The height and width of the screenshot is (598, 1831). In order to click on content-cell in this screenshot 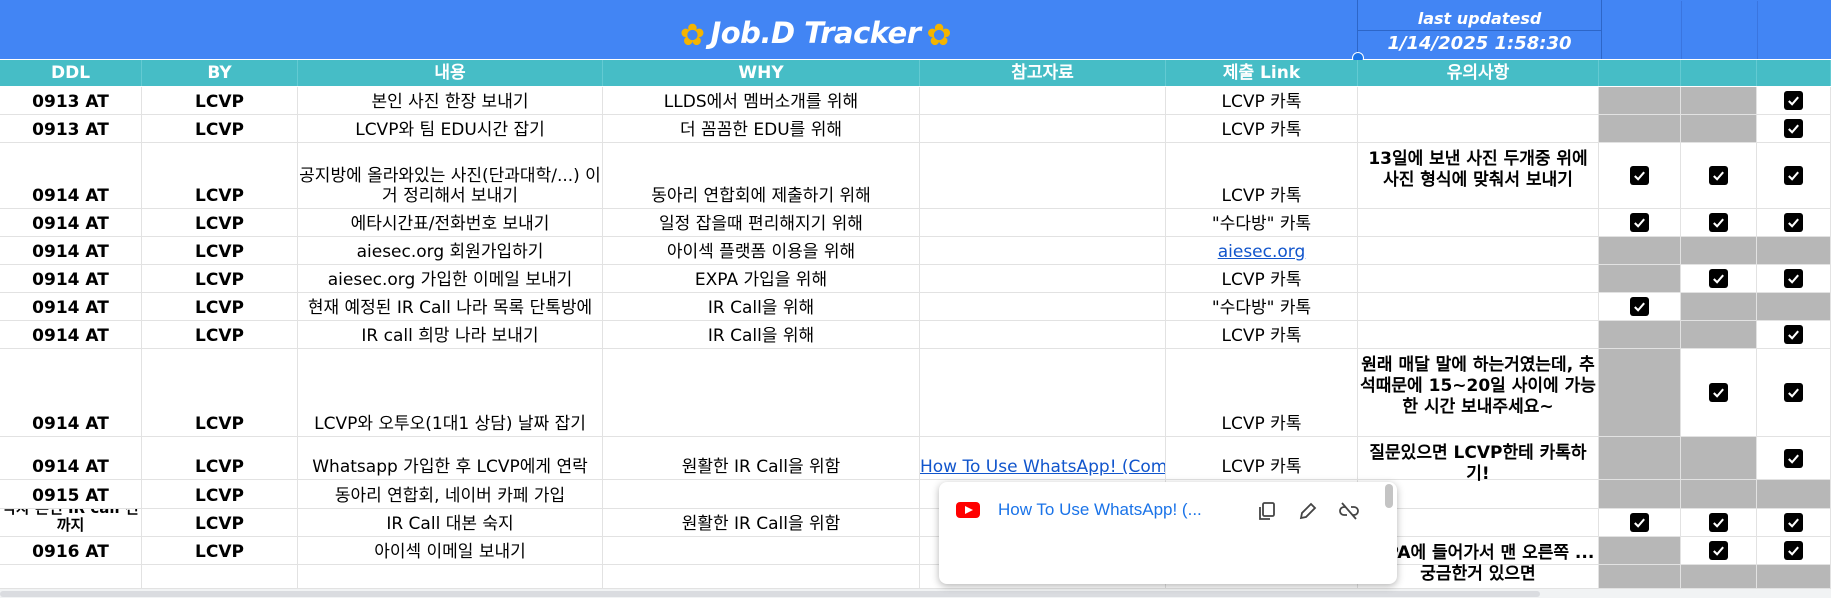, I will do `click(450, 576)`.